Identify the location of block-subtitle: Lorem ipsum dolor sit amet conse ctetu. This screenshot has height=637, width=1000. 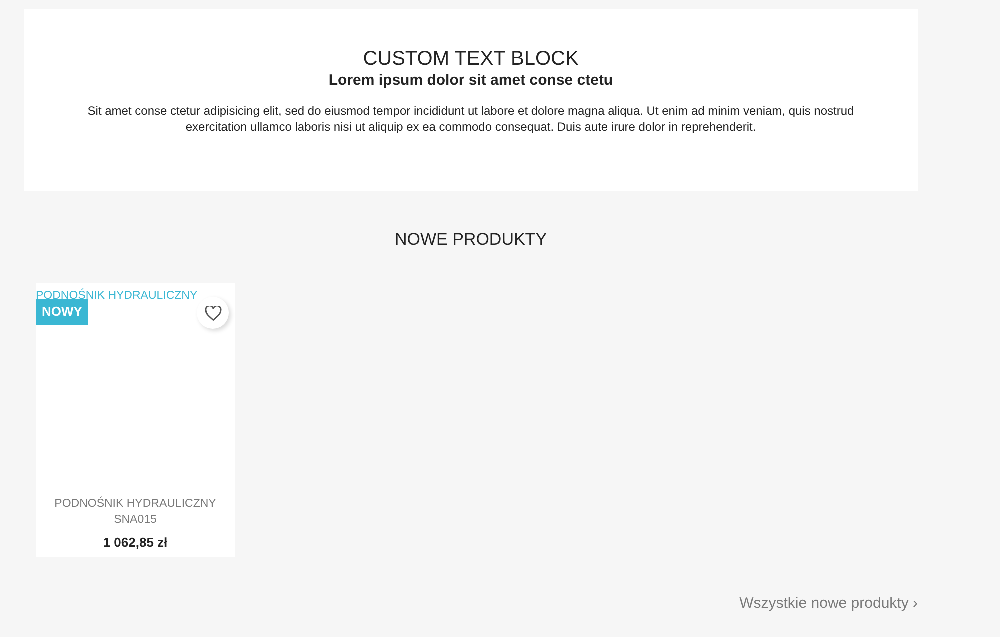
(471, 81).